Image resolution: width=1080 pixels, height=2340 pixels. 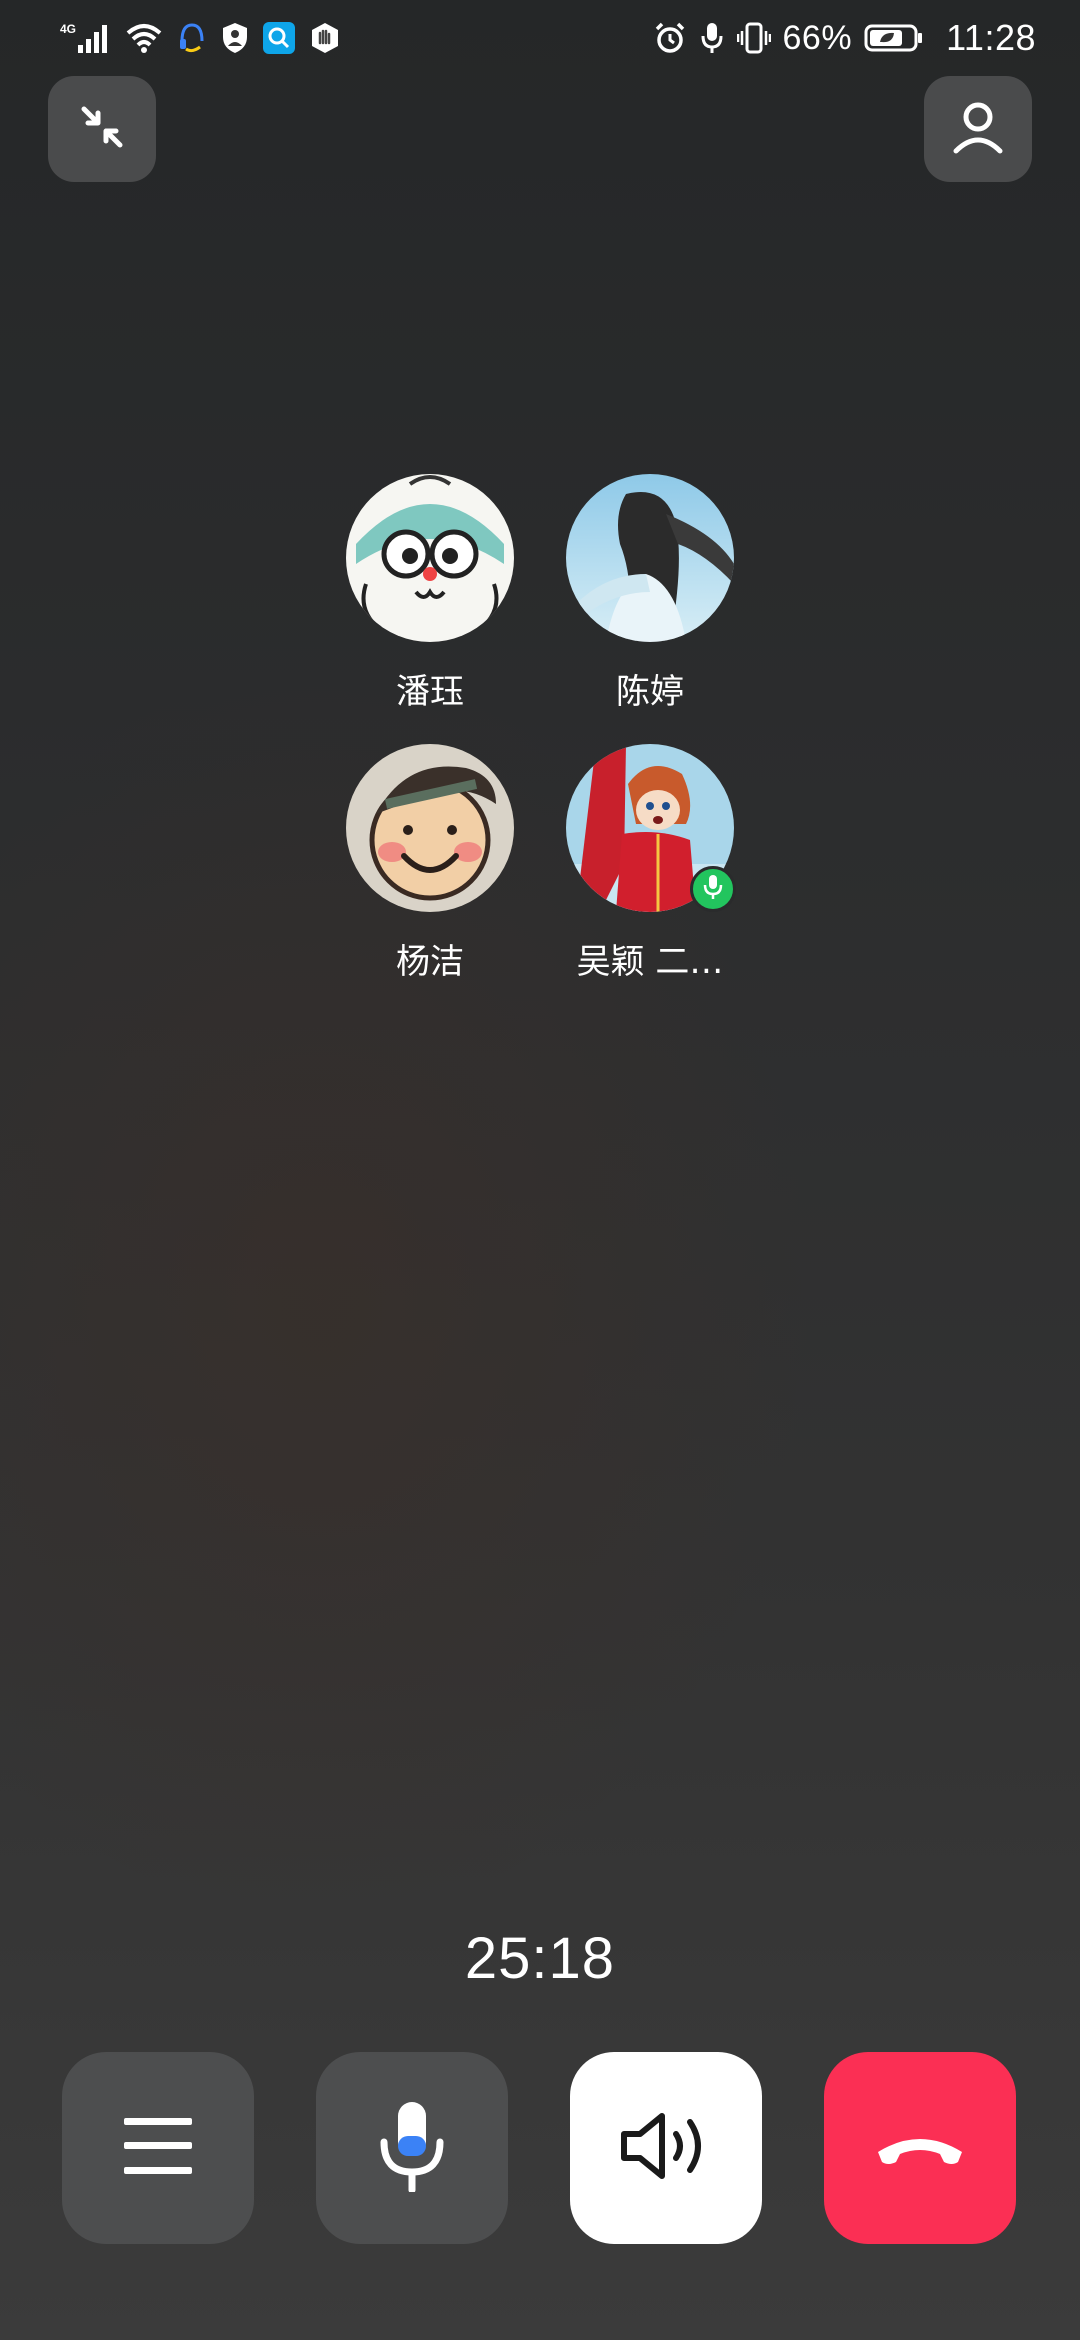 I want to click on smiley-hat-avatar, so click(x=430, y=828).